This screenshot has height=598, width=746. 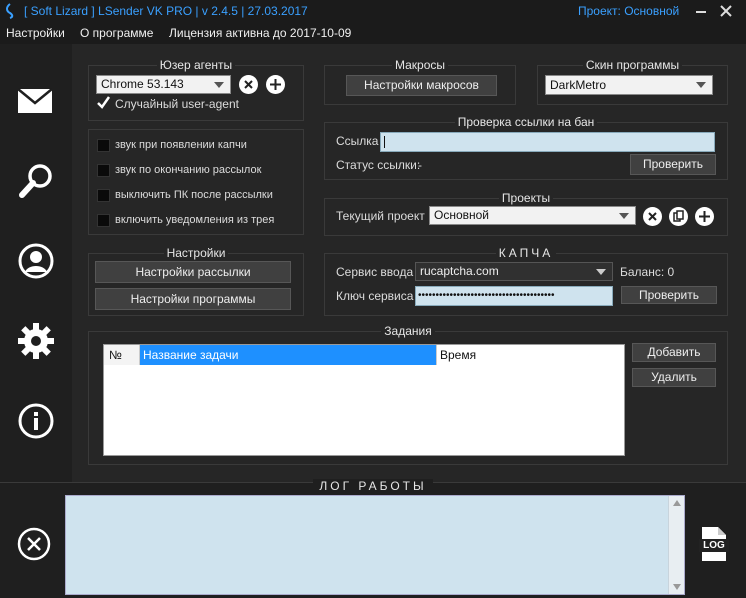 What do you see at coordinates (632, 65) in the screenshot?
I see `skin-title: Скин программы` at bounding box center [632, 65].